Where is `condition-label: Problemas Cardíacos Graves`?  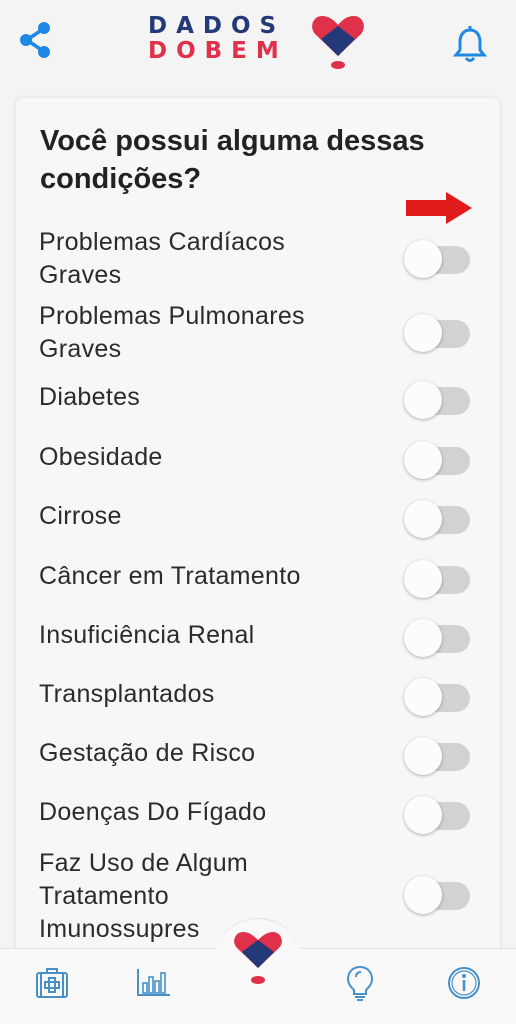
condition-label: Problemas Cardíacos Graves is located at coordinates (162, 258).